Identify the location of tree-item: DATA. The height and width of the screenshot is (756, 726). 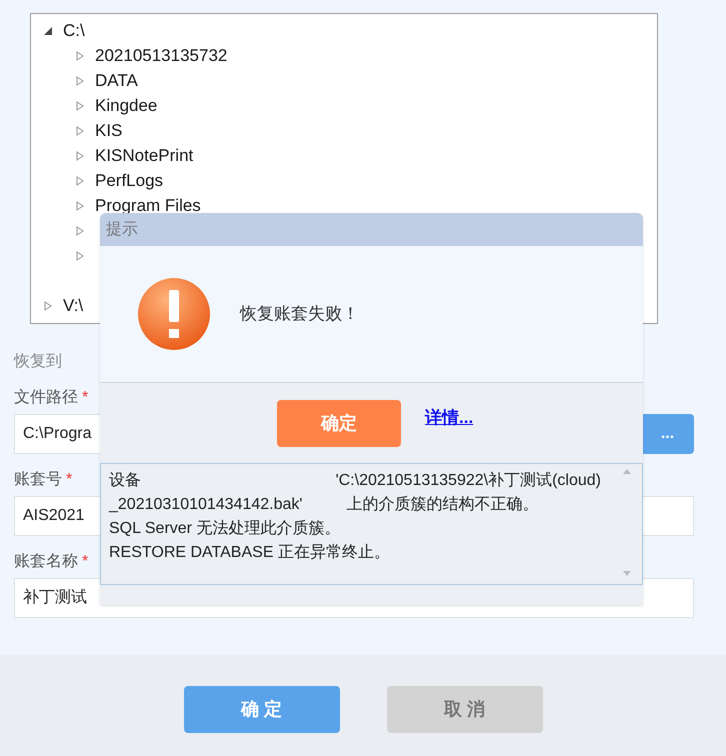
(116, 80).